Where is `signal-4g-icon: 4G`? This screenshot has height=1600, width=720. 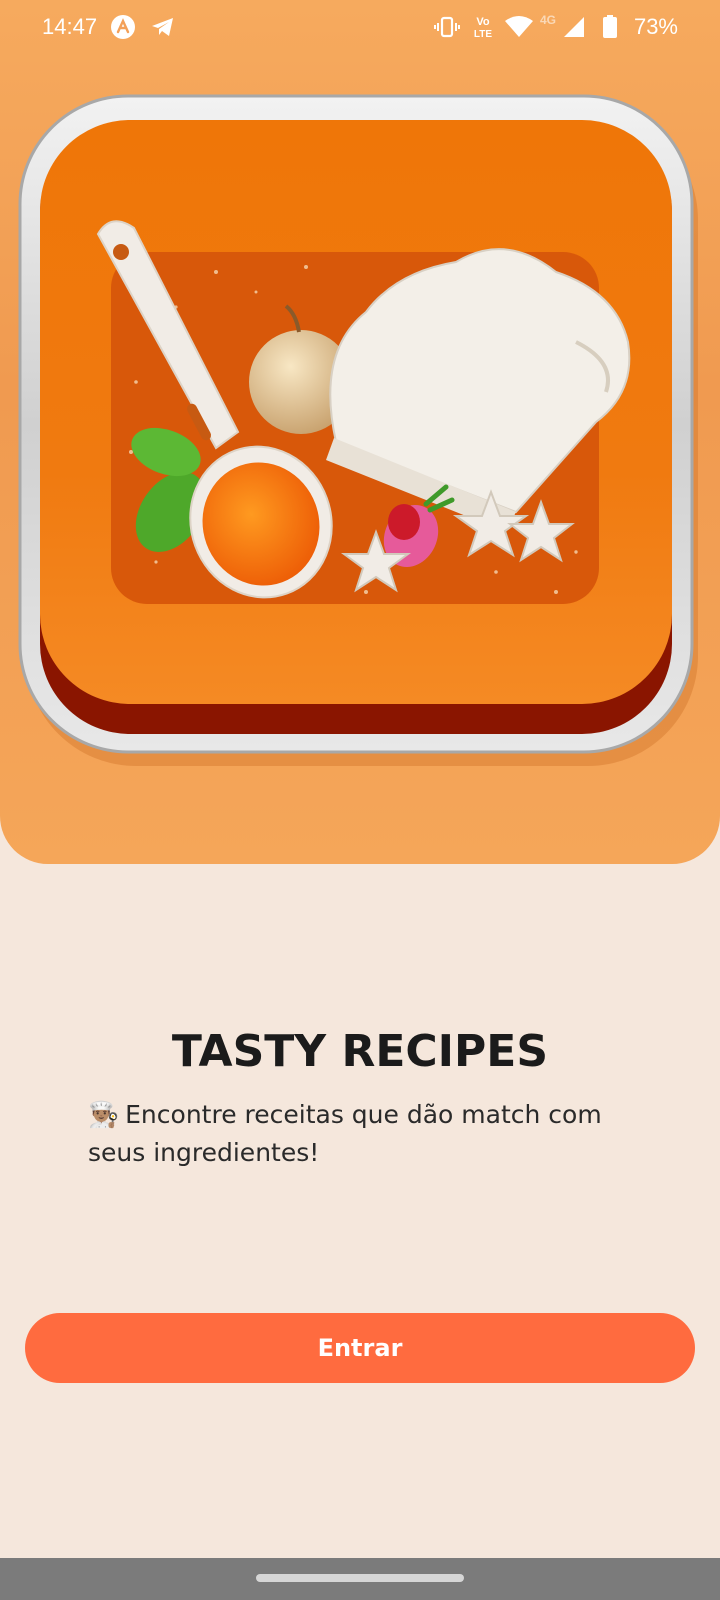
signal-4g-icon: 4G is located at coordinates (564, 29).